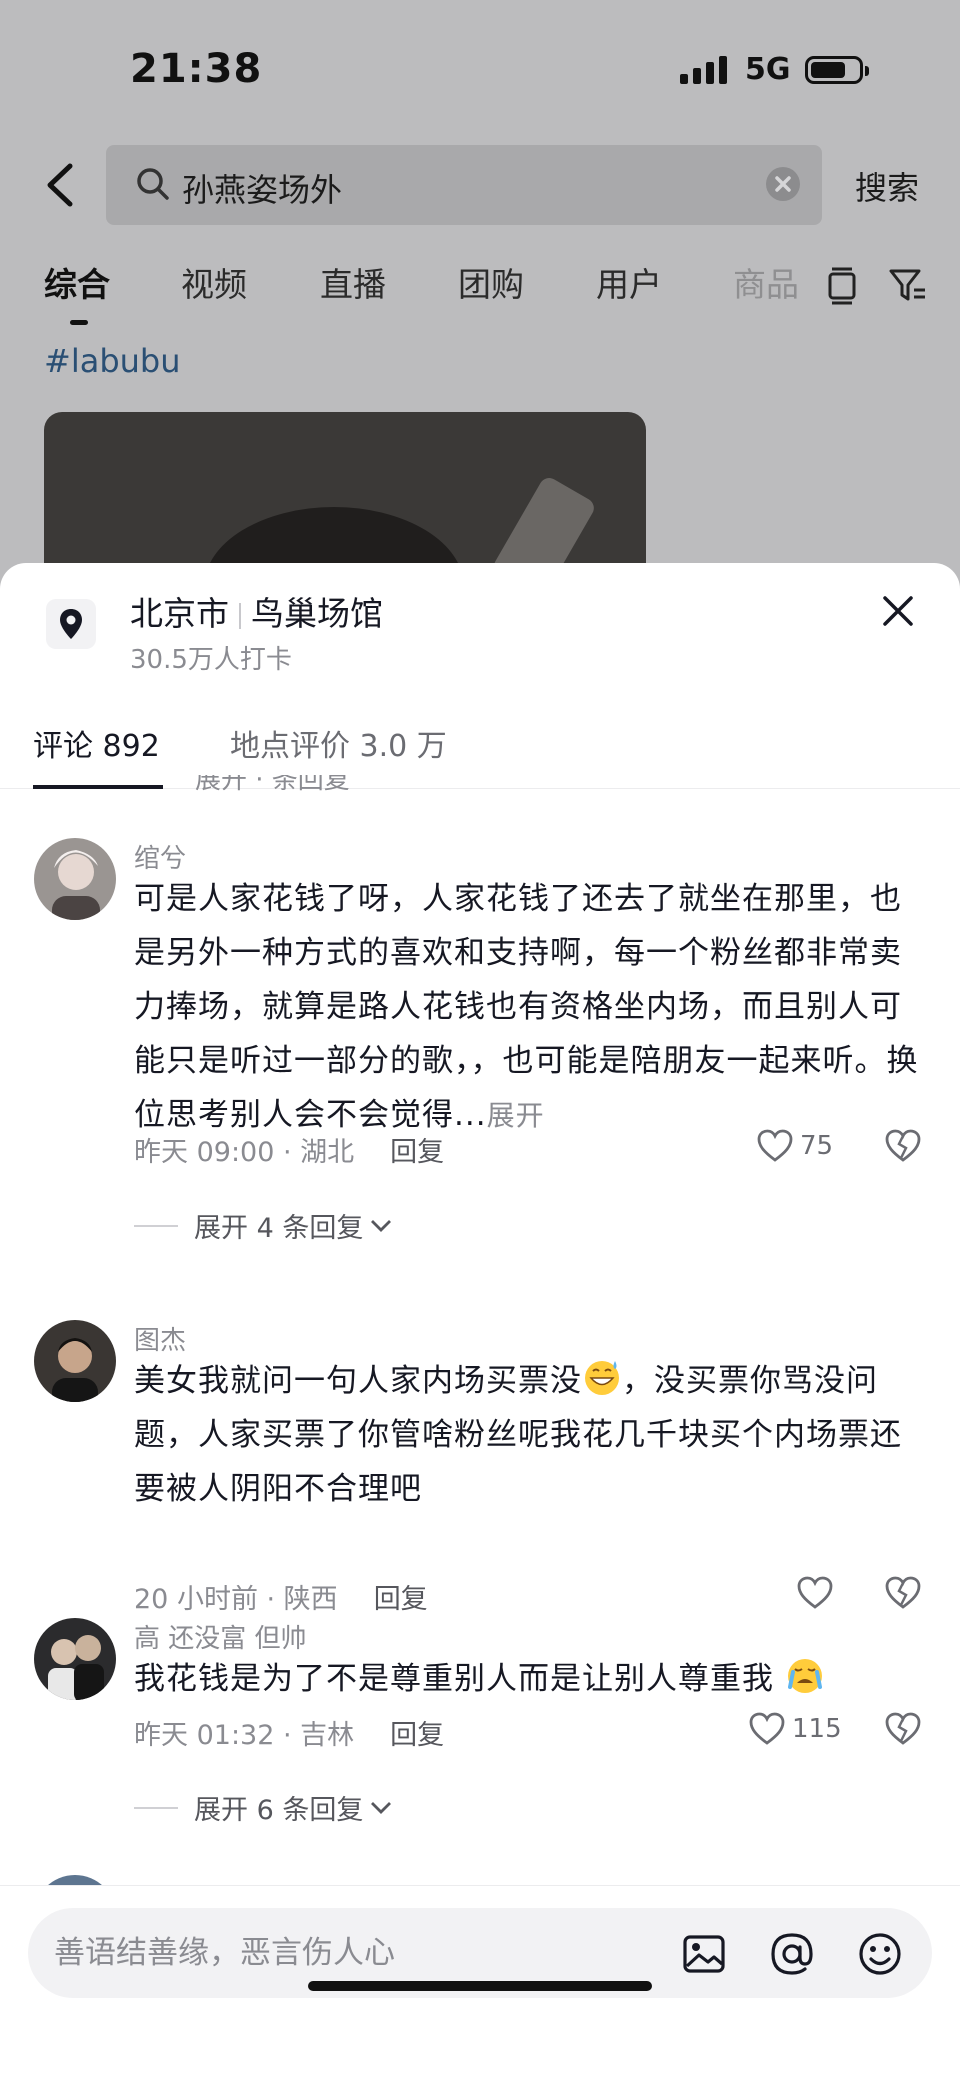 Image resolution: width=960 pixels, height=2086 pixels. I want to click on tab-video: 视频, so click(214, 282).